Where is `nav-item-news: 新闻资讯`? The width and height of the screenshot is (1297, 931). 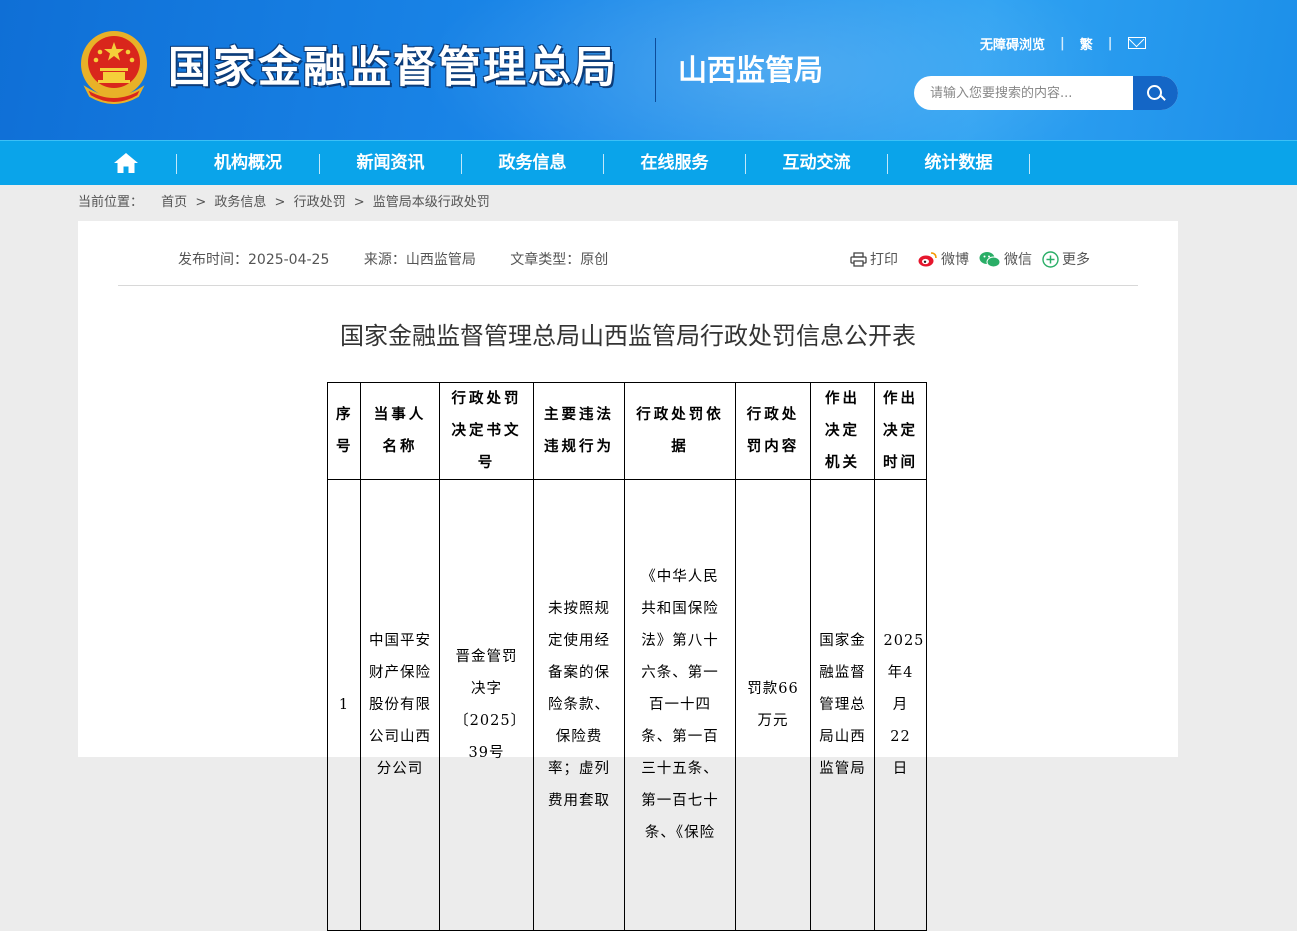
nav-item-news: 新闻资讯 is located at coordinates (390, 163).